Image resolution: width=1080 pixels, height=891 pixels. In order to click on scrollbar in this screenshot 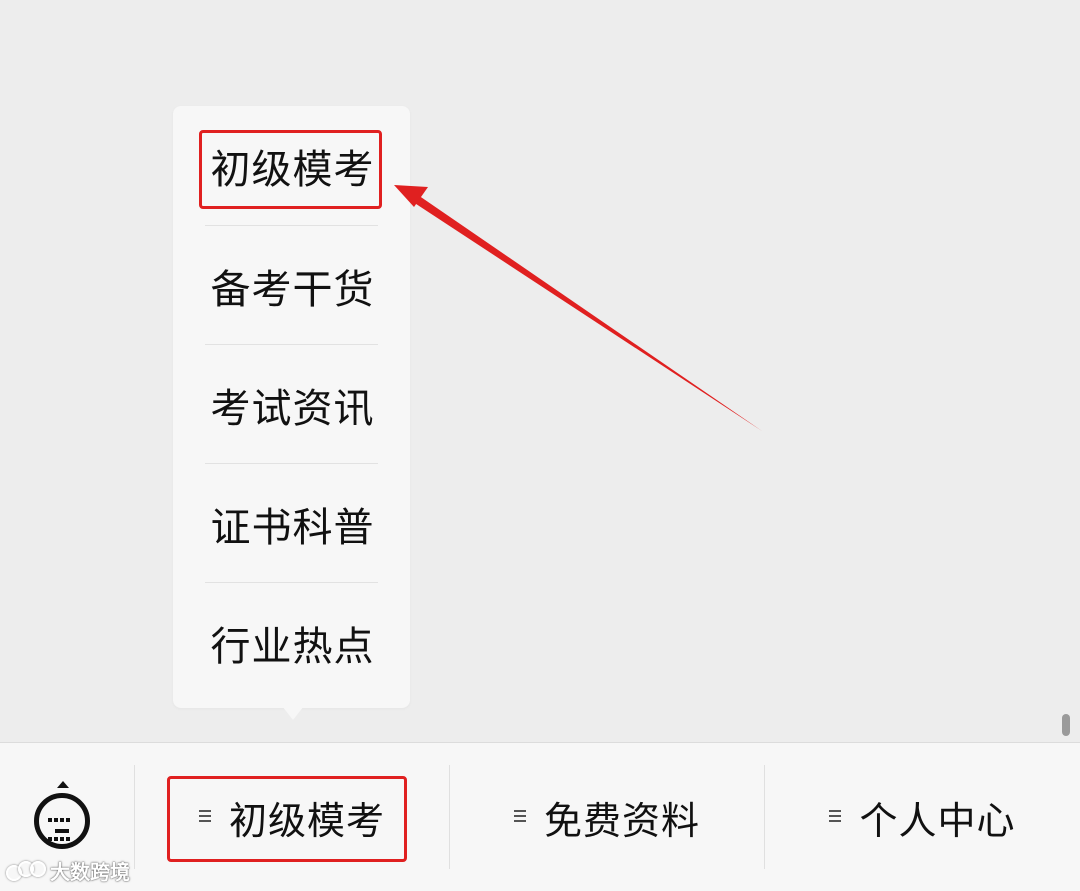, I will do `click(1066, 725)`.